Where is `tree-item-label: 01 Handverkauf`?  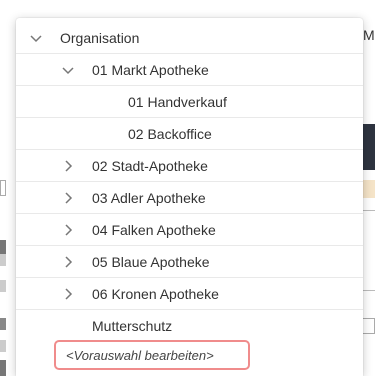
tree-item-label: 01 Handverkauf is located at coordinates (177, 101).